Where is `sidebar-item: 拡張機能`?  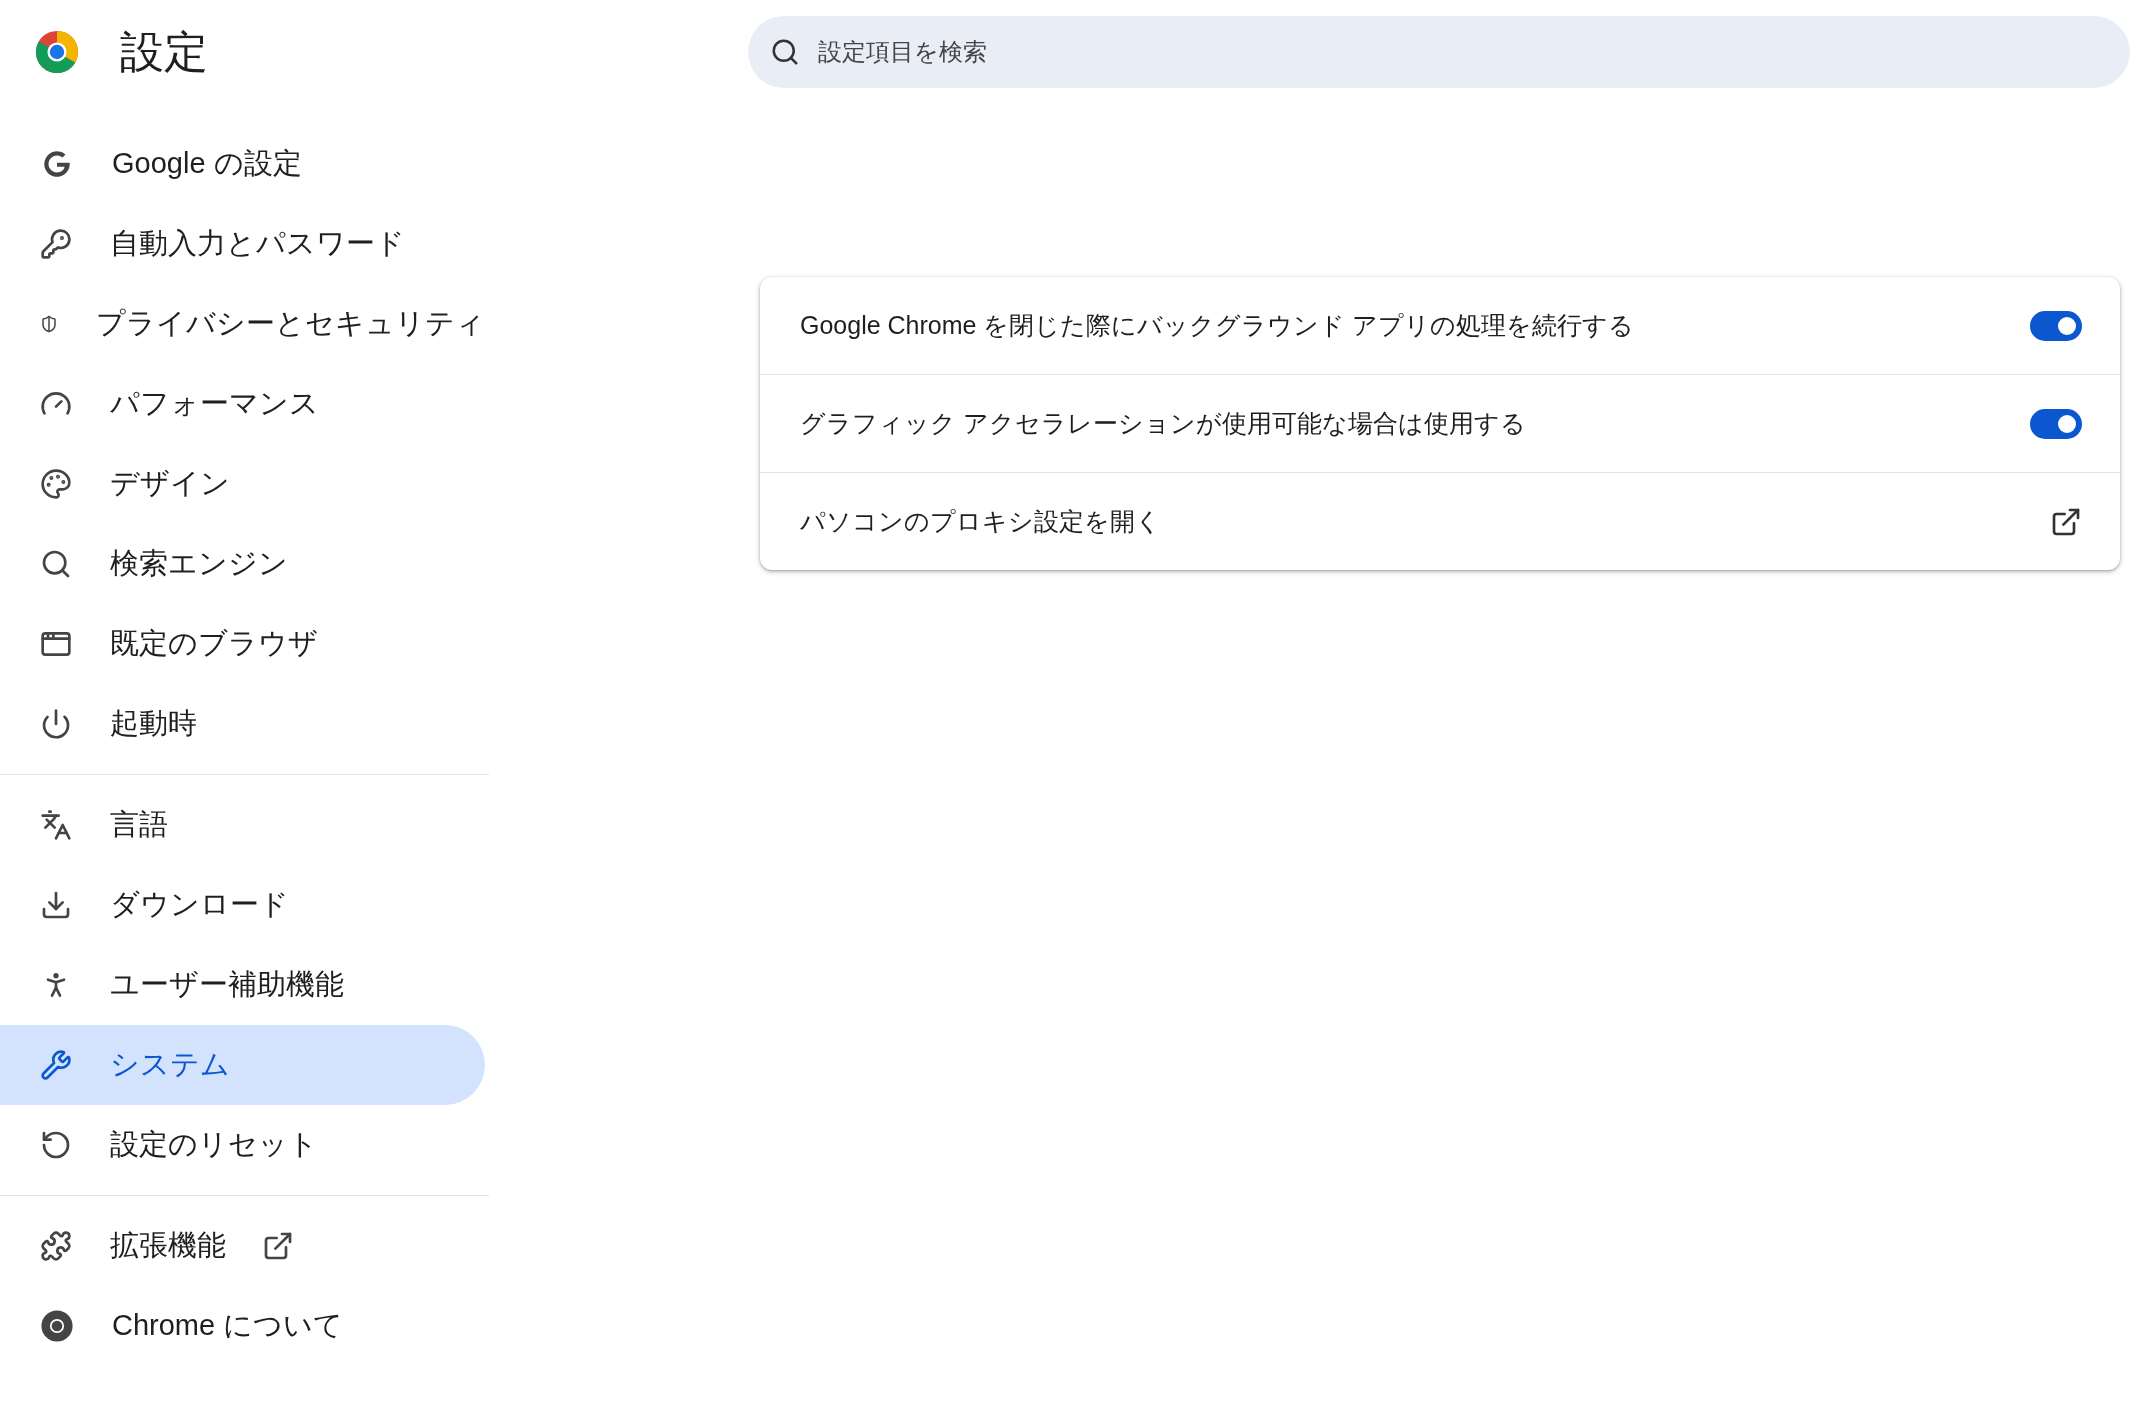 sidebar-item: 拡張機能 is located at coordinates (242, 1246).